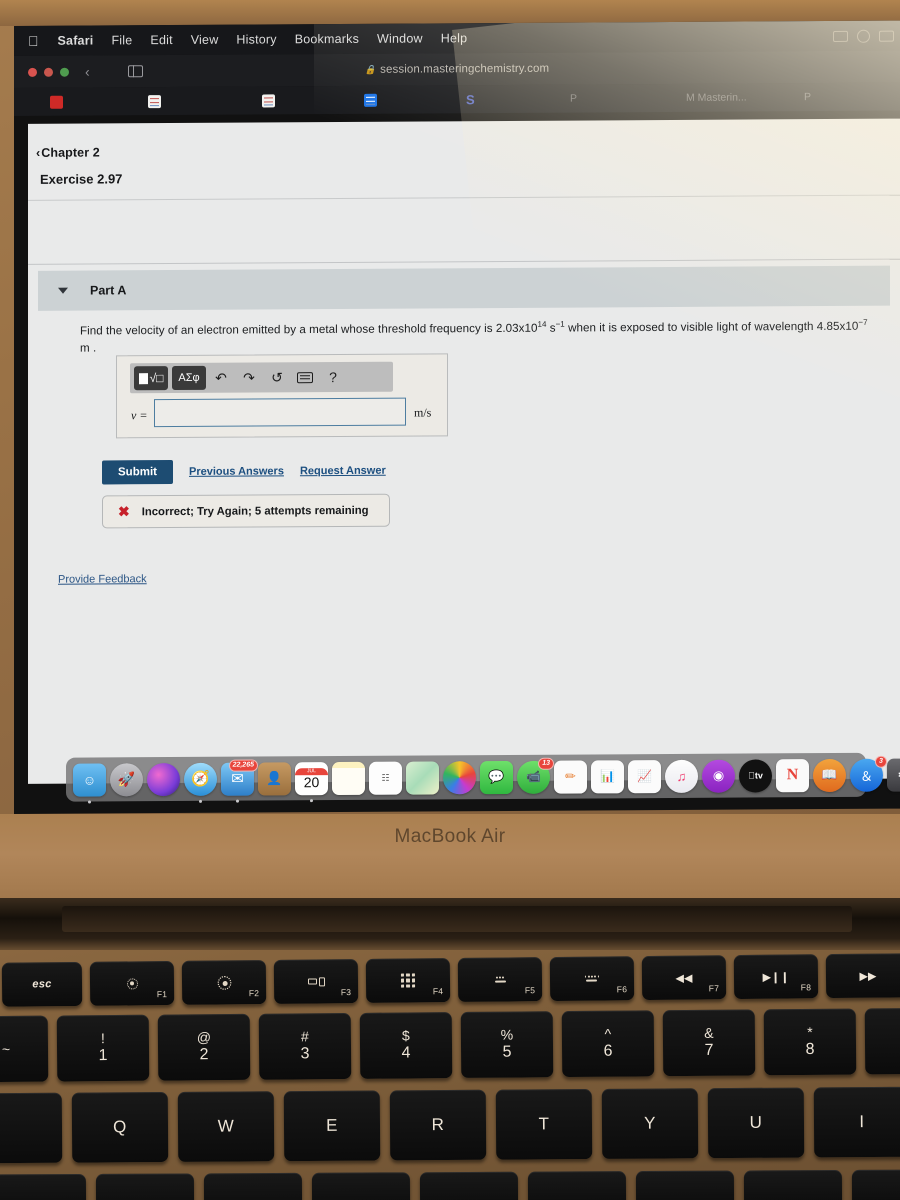 This screenshot has width=900, height=1200. I want to click on key-g, so click(577, 1185).